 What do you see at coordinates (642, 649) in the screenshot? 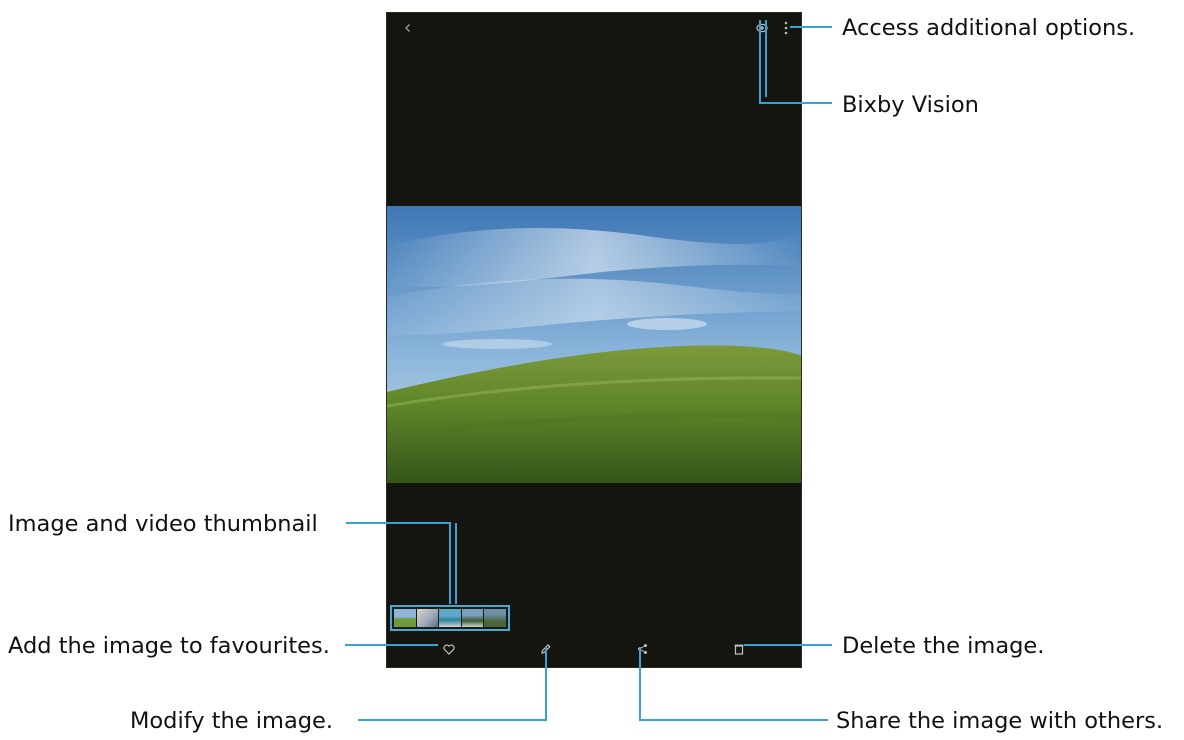
I see `share-icon` at bounding box center [642, 649].